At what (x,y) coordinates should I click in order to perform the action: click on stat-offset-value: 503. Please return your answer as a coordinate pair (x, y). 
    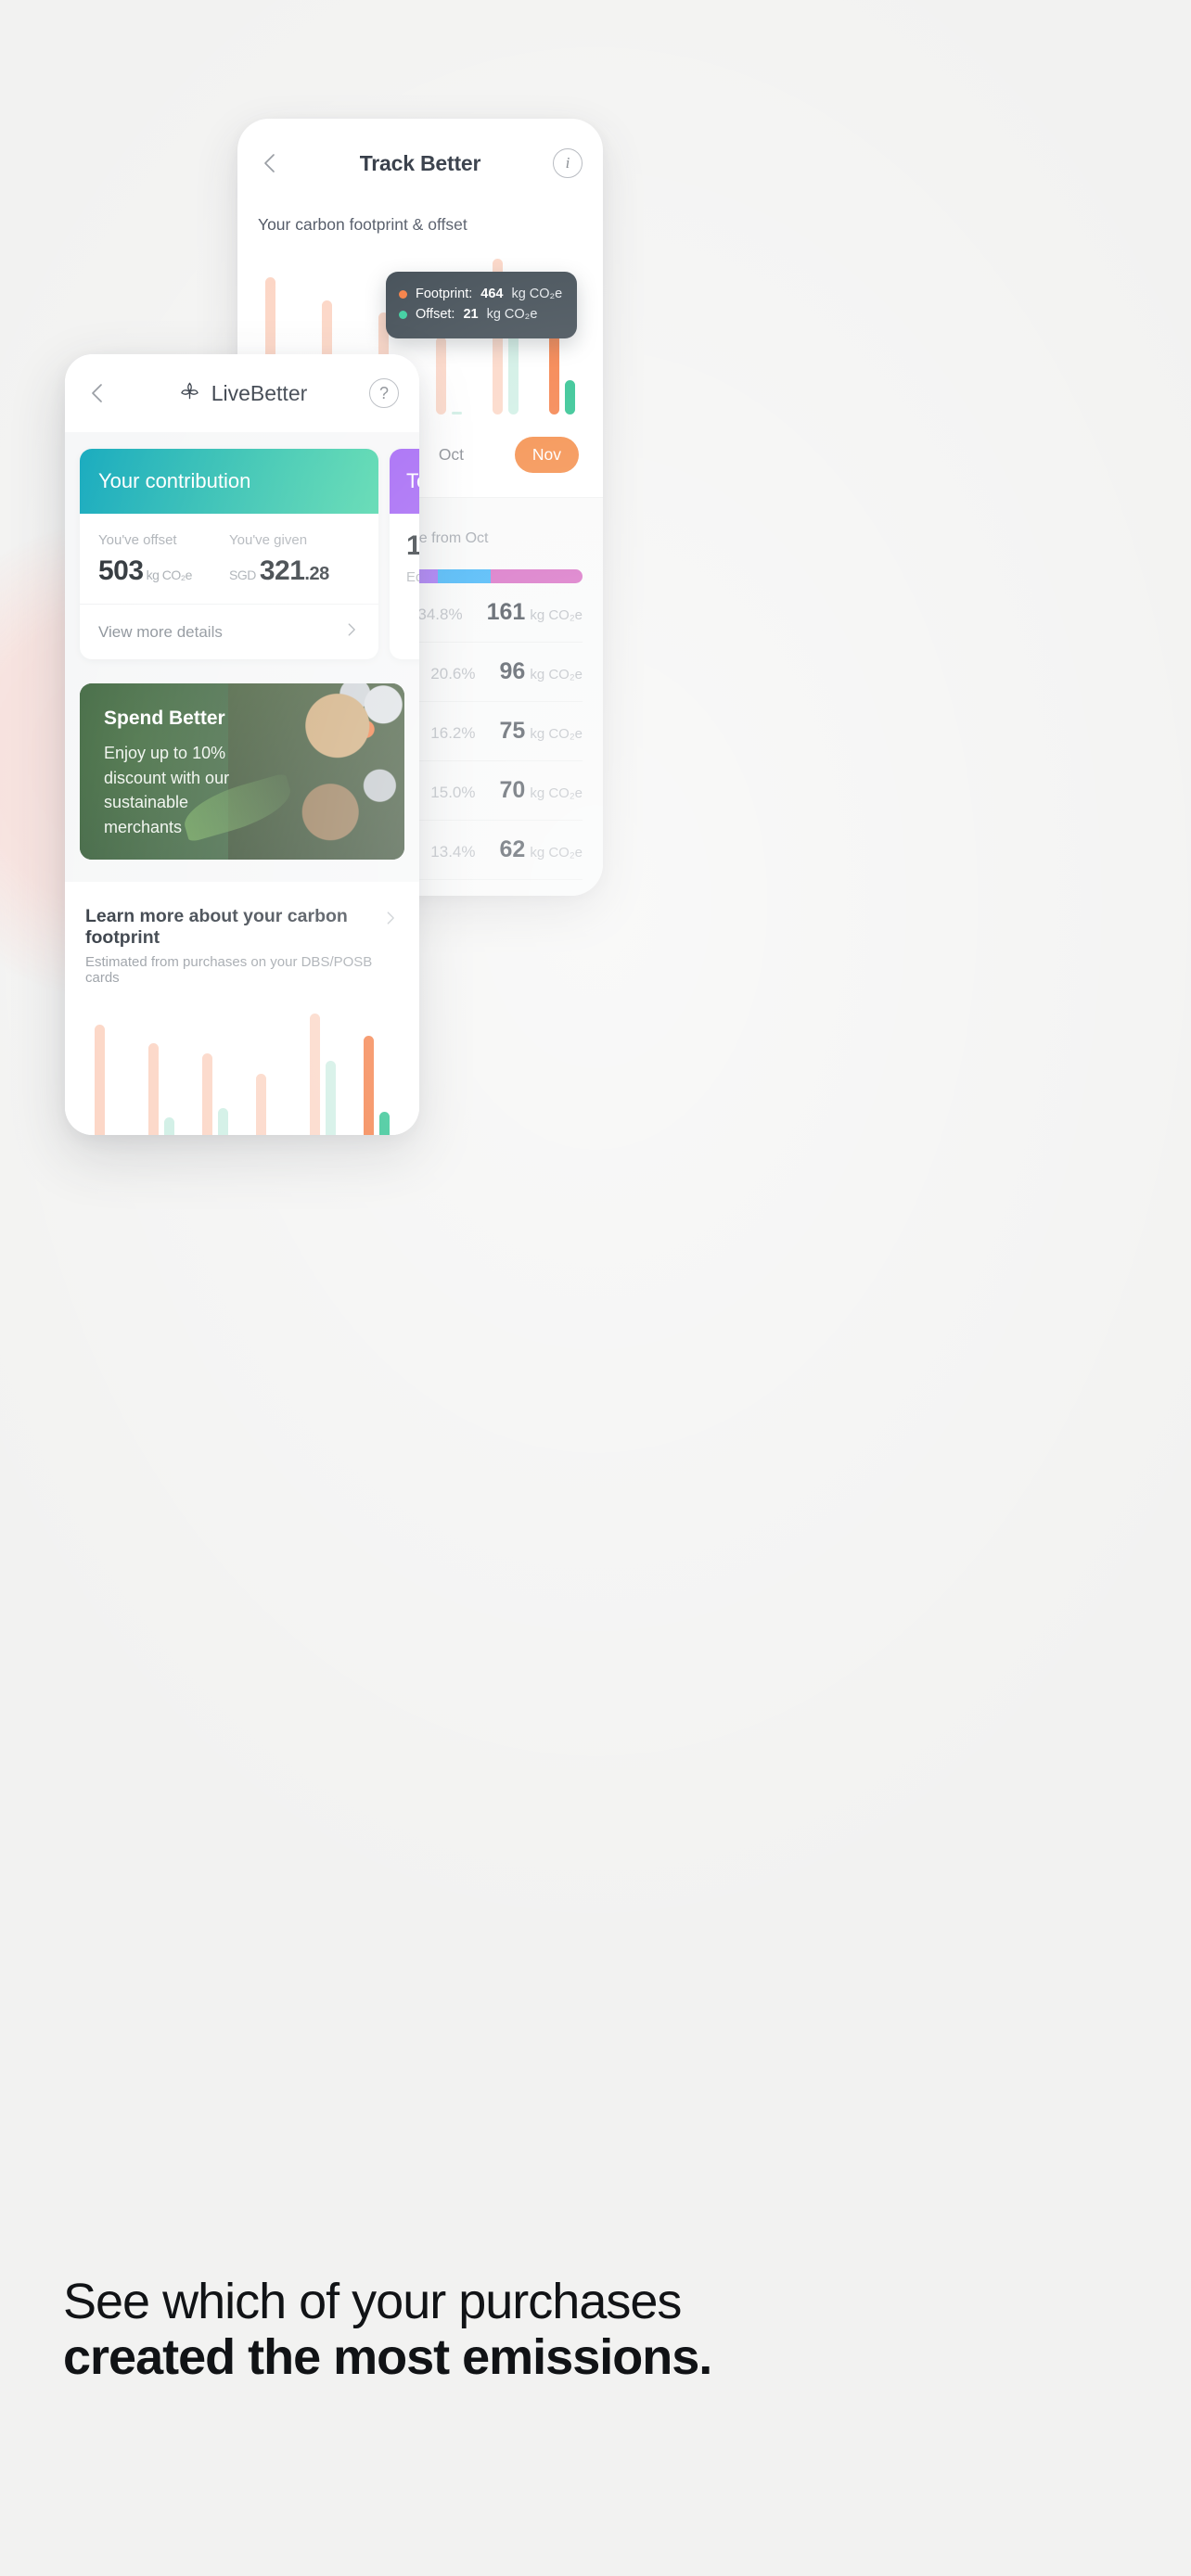
    Looking at the image, I should click on (121, 570).